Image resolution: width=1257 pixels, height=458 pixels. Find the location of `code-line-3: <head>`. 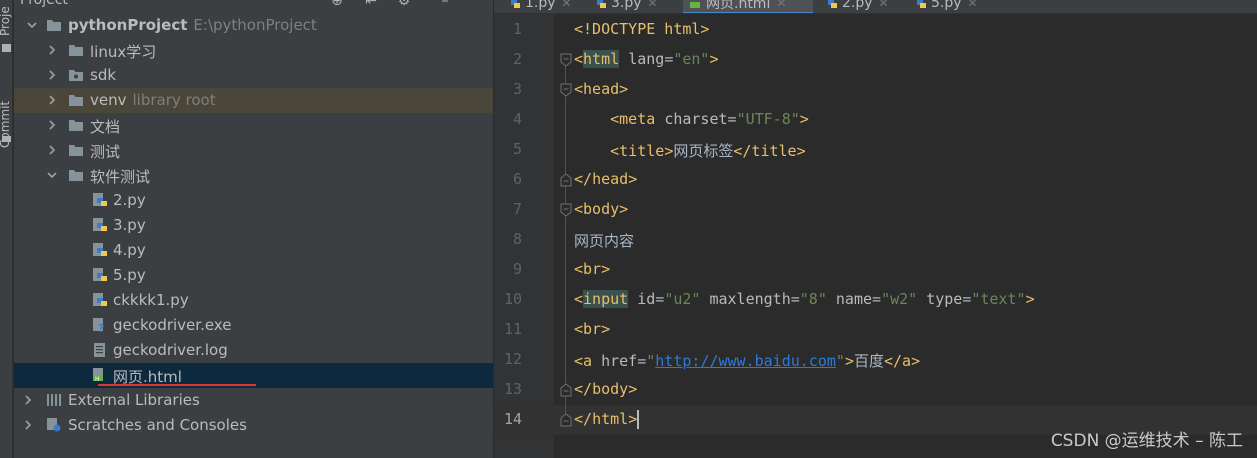

code-line-3: <head> is located at coordinates (601, 89).